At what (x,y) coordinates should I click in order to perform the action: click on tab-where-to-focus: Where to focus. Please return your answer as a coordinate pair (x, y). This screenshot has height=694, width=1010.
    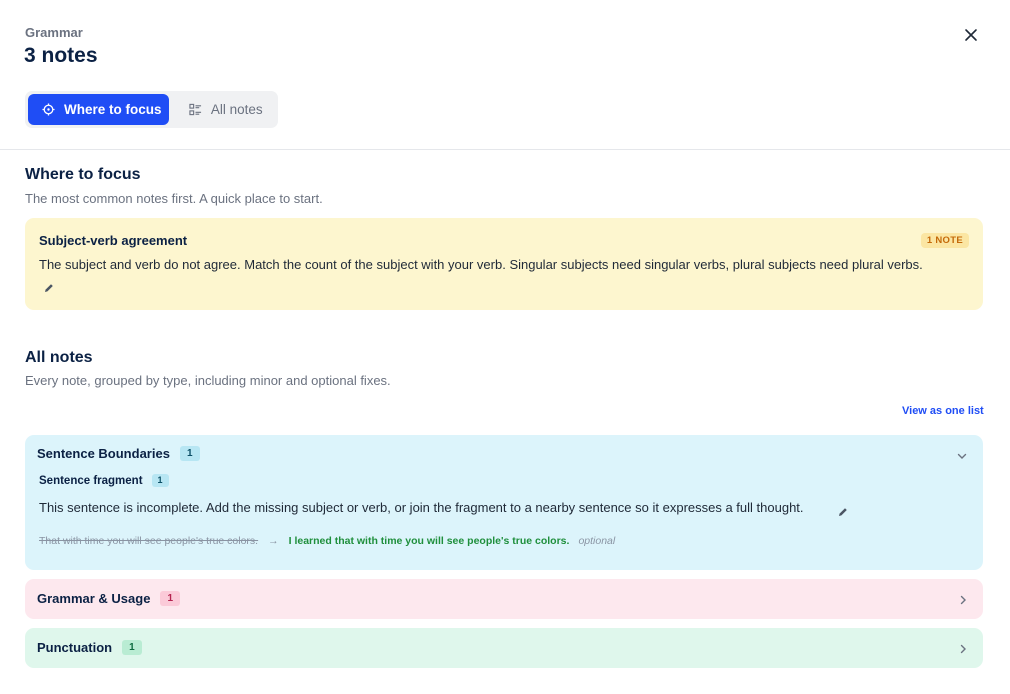
    Looking at the image, I should click on (98, 109).